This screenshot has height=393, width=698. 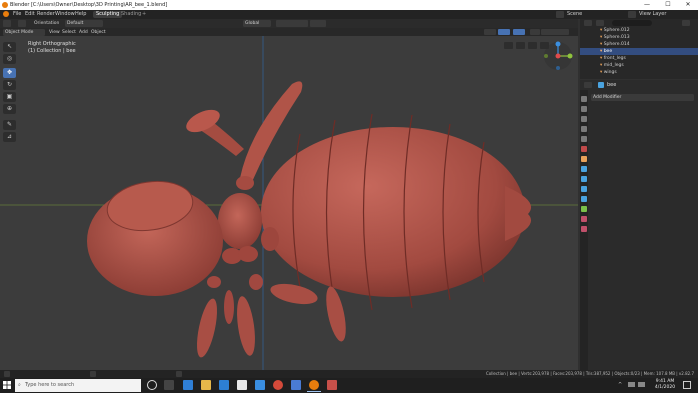 What do you see at coordinates (584, 139) in the screenshot?
I see `scene-tab-icon` at bounding box center [584, 139].